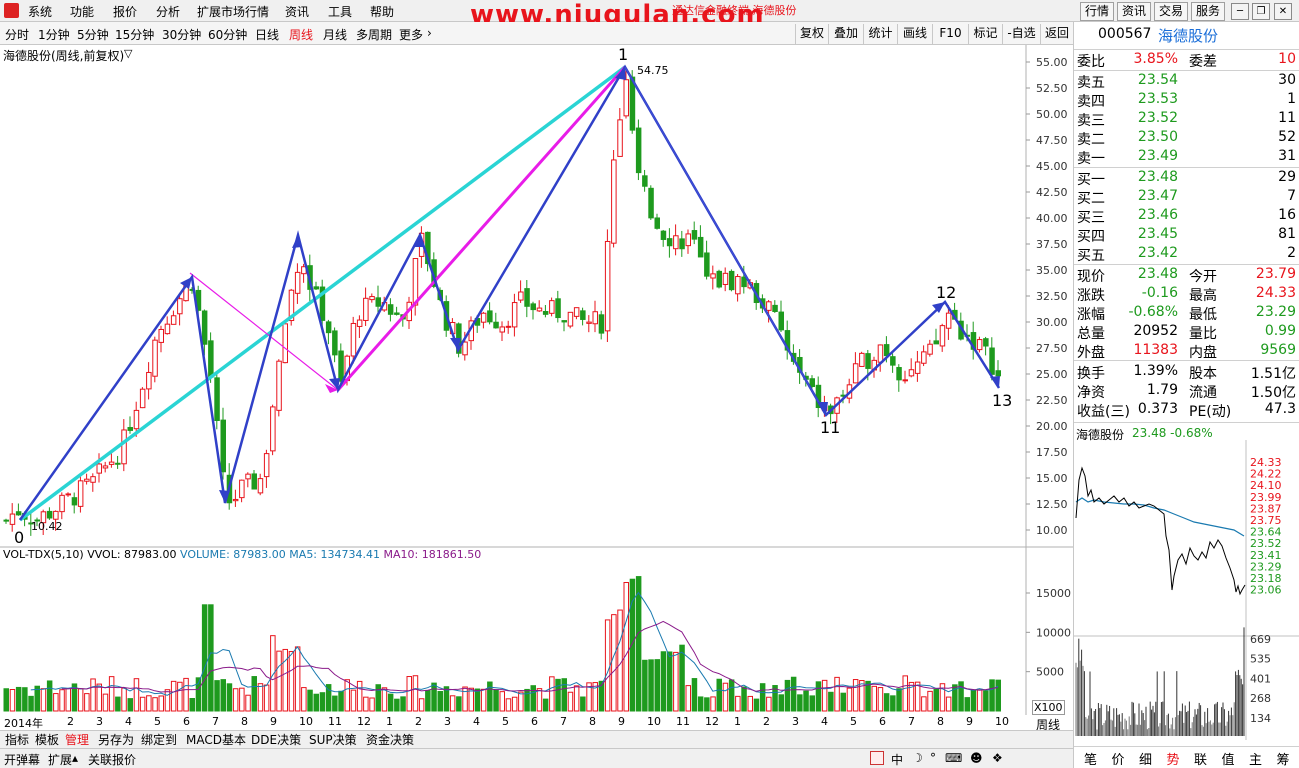 Image resolution: width=1299 pixels, height=768 pixels. What do you see at coordinates (1200, 758) in the screenshot?
I see `right-tab: 联` at bounding box center [1200, 758].